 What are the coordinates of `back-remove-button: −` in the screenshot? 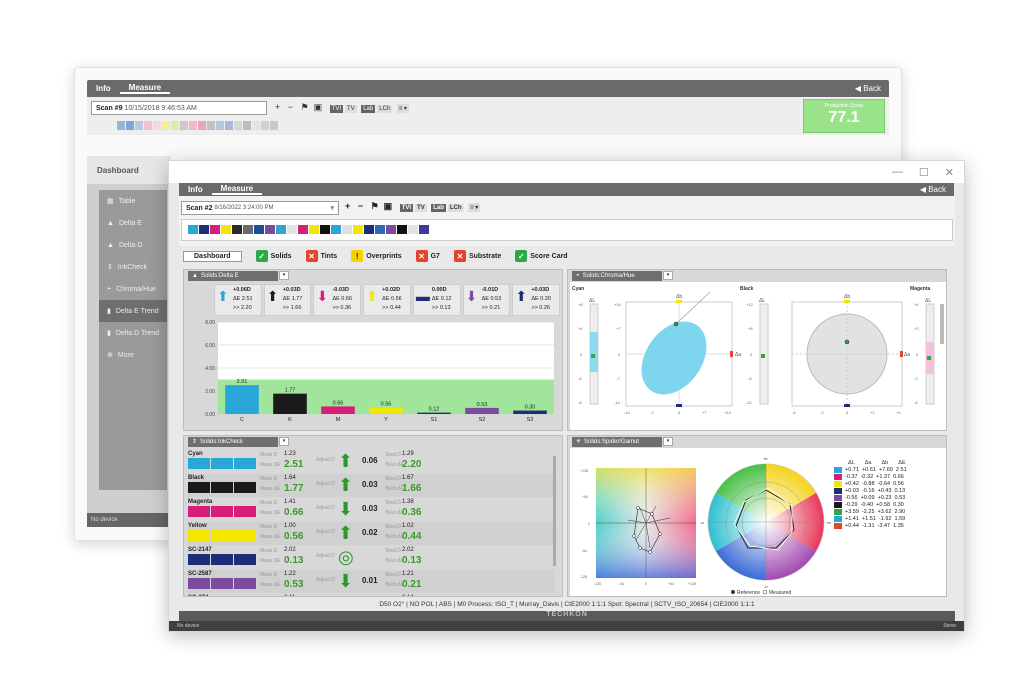 It's located at (290, 107).